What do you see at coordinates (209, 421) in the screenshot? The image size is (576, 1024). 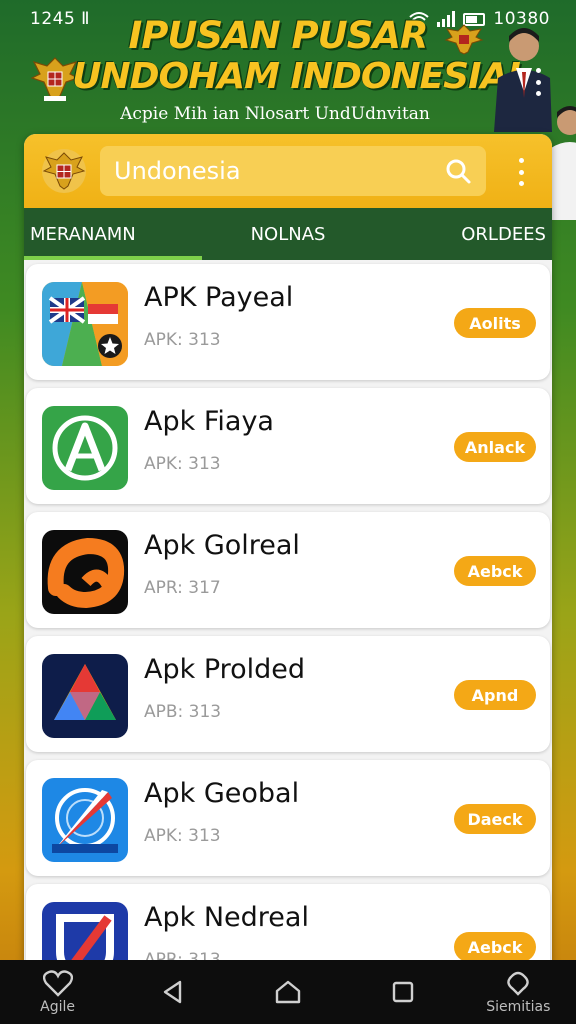 I see `app-name: Apk Fiaya` at bounding box center [209, 421].